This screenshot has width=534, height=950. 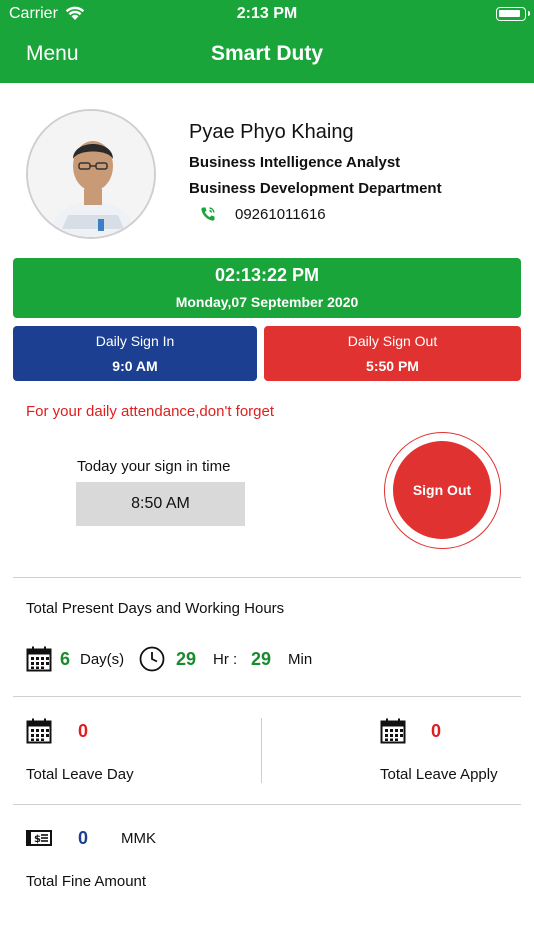 What do you see at coordinates (261, 659) in the screenshot?
I see `working-minutes: 29` at bounding box center [261, 659].